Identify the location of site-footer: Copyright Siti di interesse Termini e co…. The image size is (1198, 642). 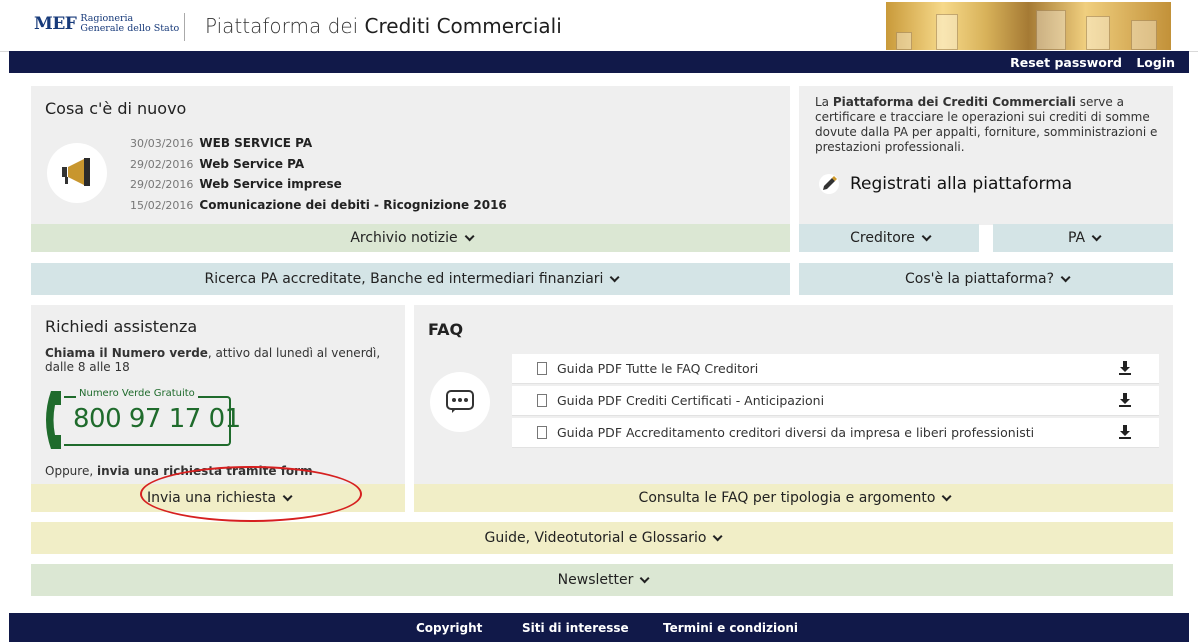
(599, 627).